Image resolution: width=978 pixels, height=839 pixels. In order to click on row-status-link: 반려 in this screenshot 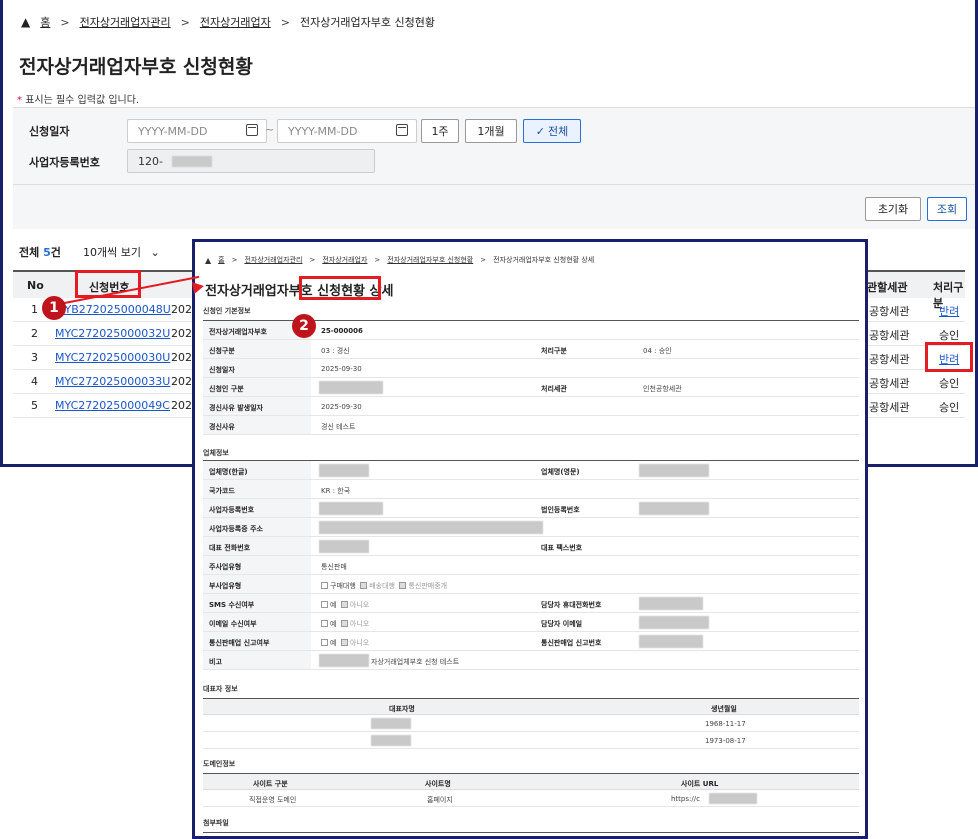, I will do `click(949, 311)`.